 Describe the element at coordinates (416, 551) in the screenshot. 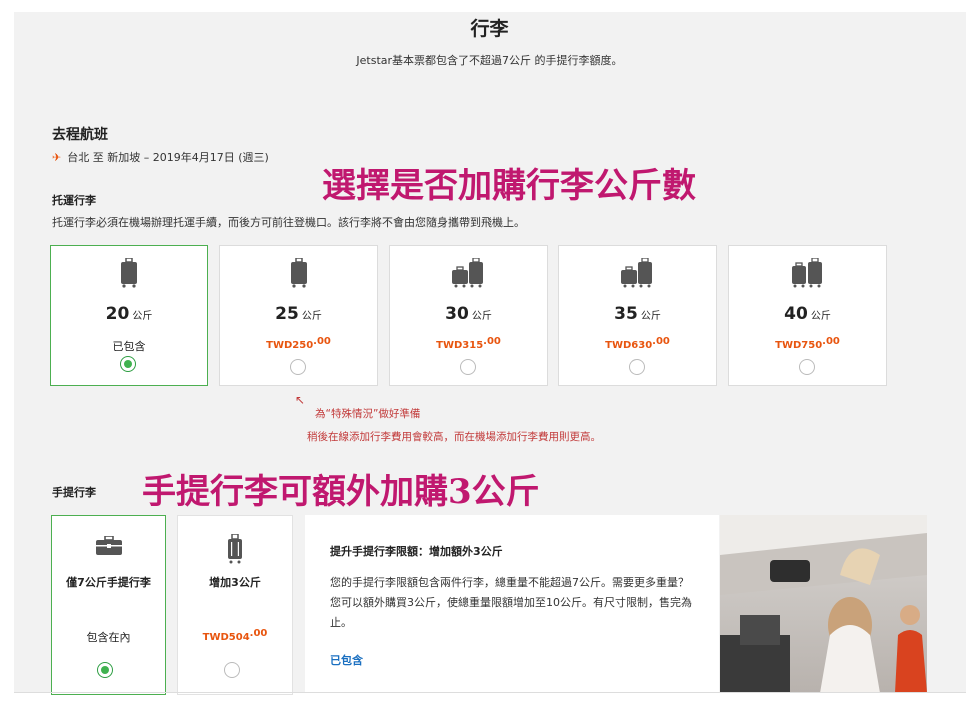

I see `info-title: 提升手提行李限額：增加額外3公斤` at that location.